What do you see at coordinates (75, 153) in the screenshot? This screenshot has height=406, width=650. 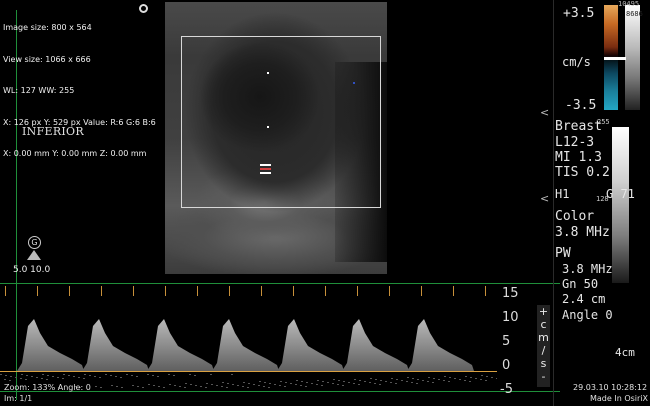 I see `mm-position-text: X: 0.00 mm Y: 0.00 mm Z: 0.00 mm` at bounding box center [75, 153].